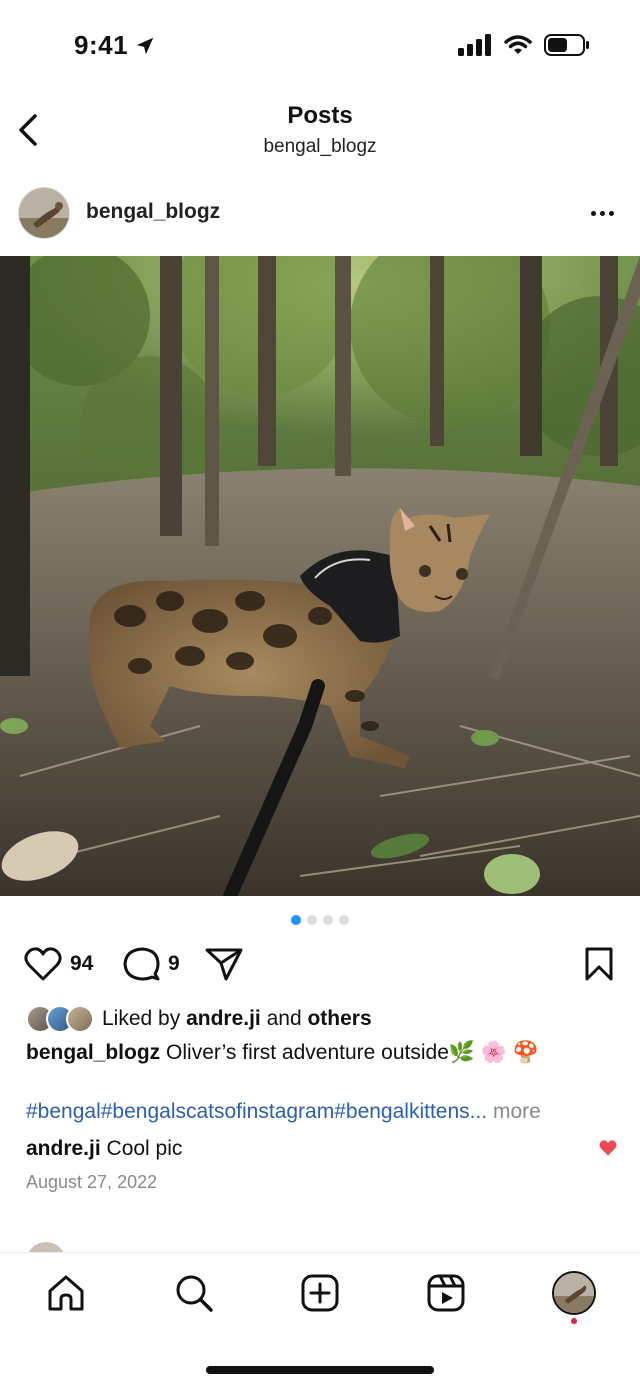  I want to click on tab-search, so click(194, 1293).